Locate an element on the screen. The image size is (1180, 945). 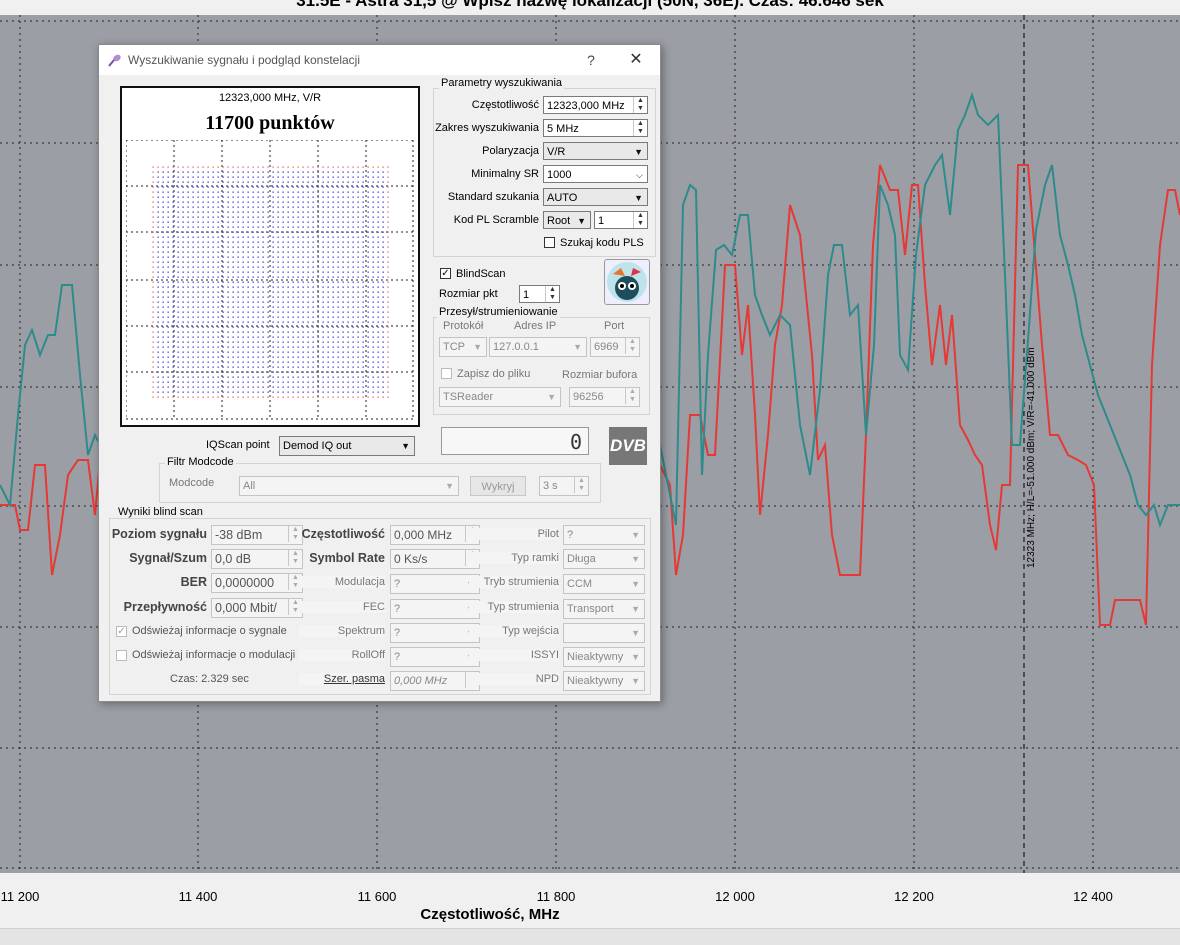
constellation-plot is located at coordinates (270, 280).